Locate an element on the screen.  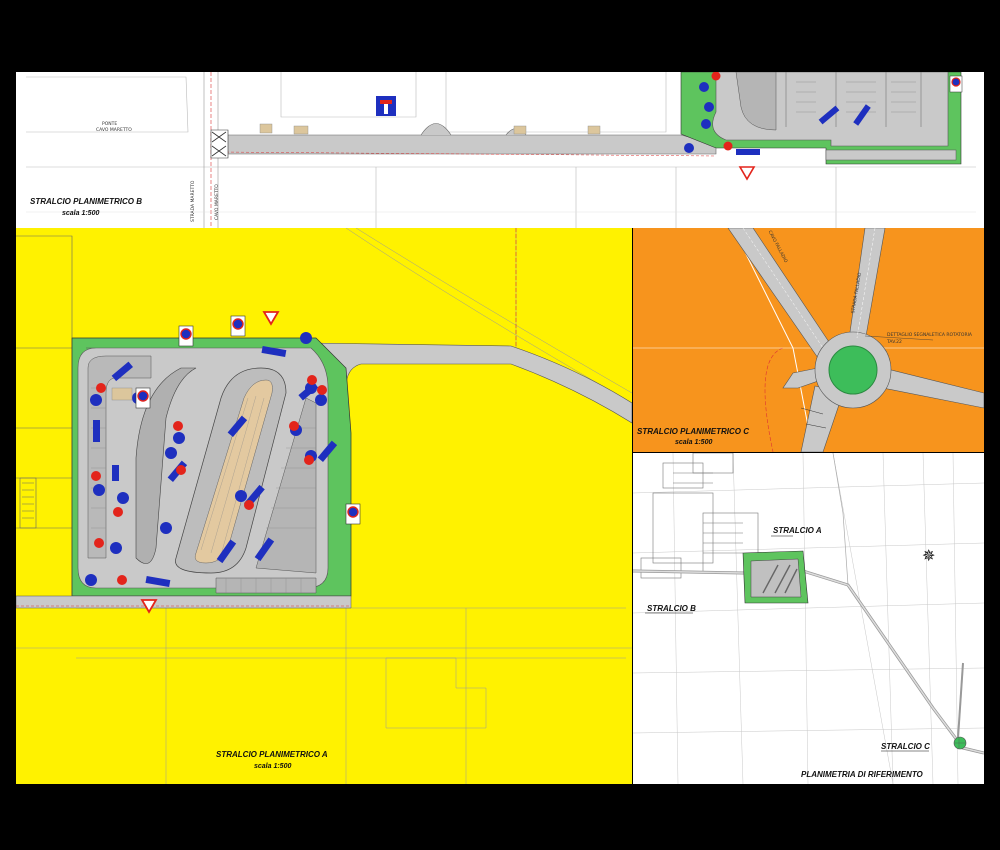
stralcio-a-scale: scala 1:500 is located at coordinates (273, 766).